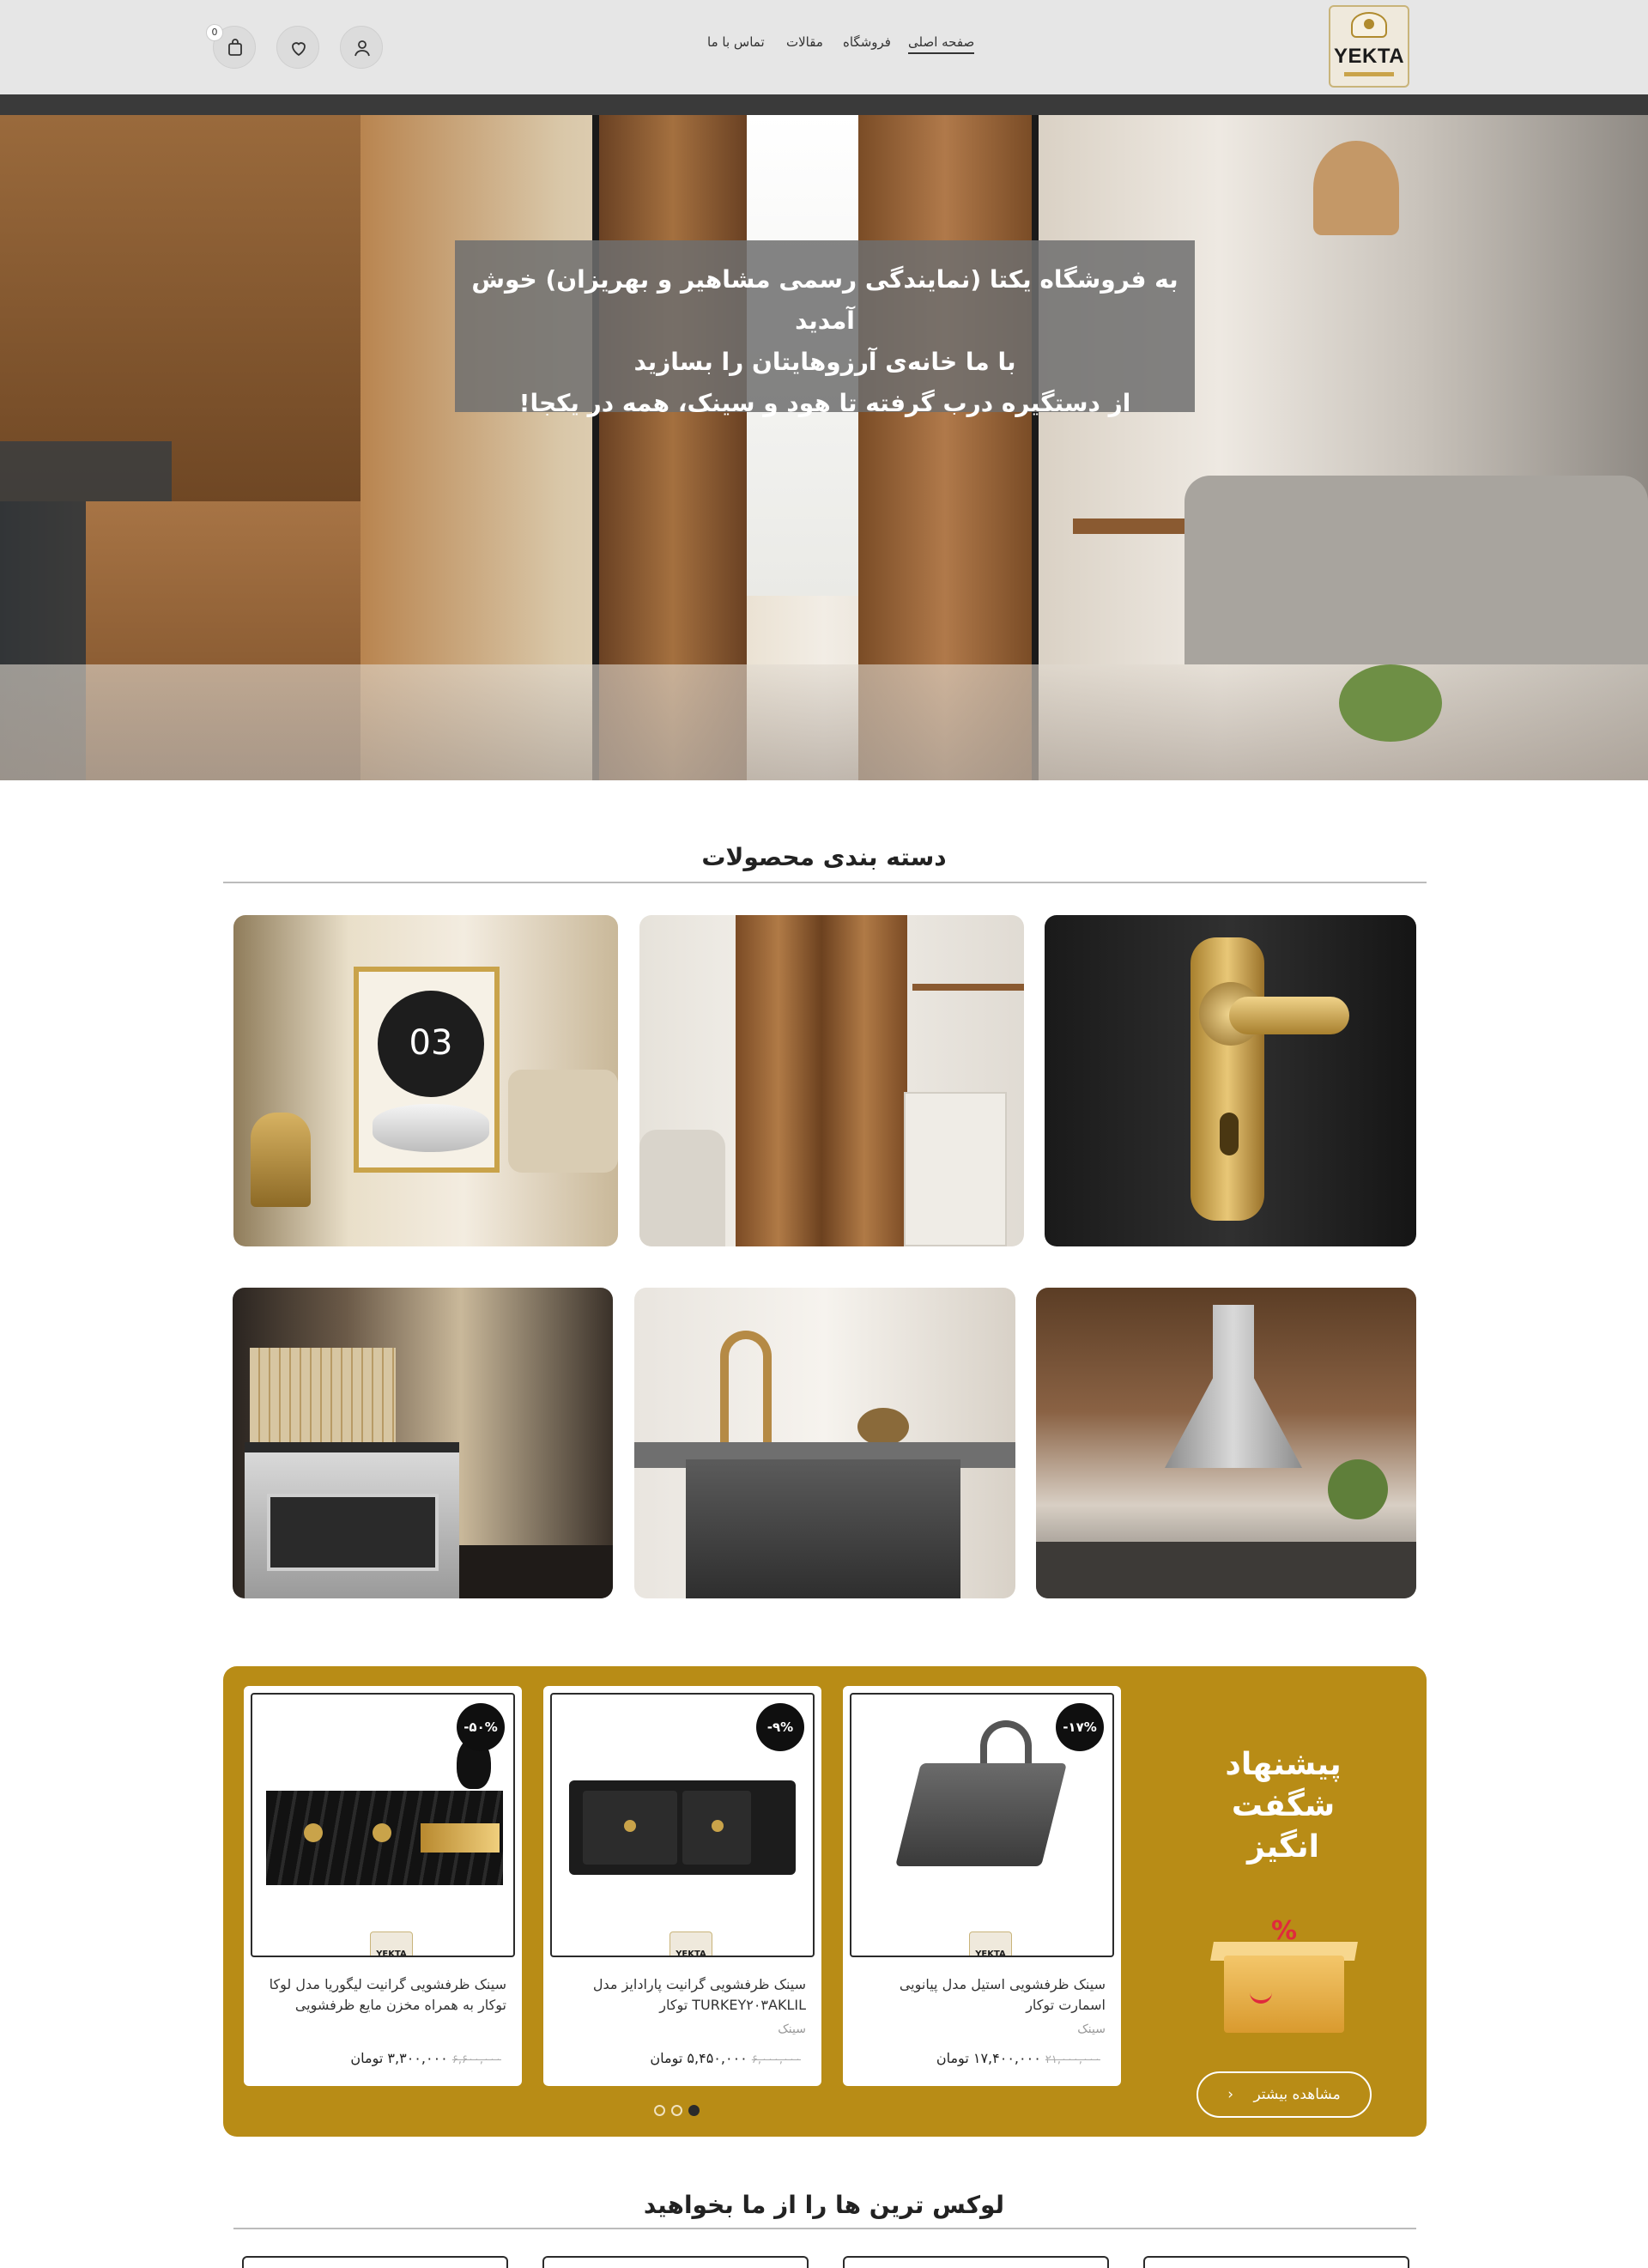 The height and width of the screenshot is (2268, 1648). I want to click on category-smart-home: 03, so click(425, 1080).